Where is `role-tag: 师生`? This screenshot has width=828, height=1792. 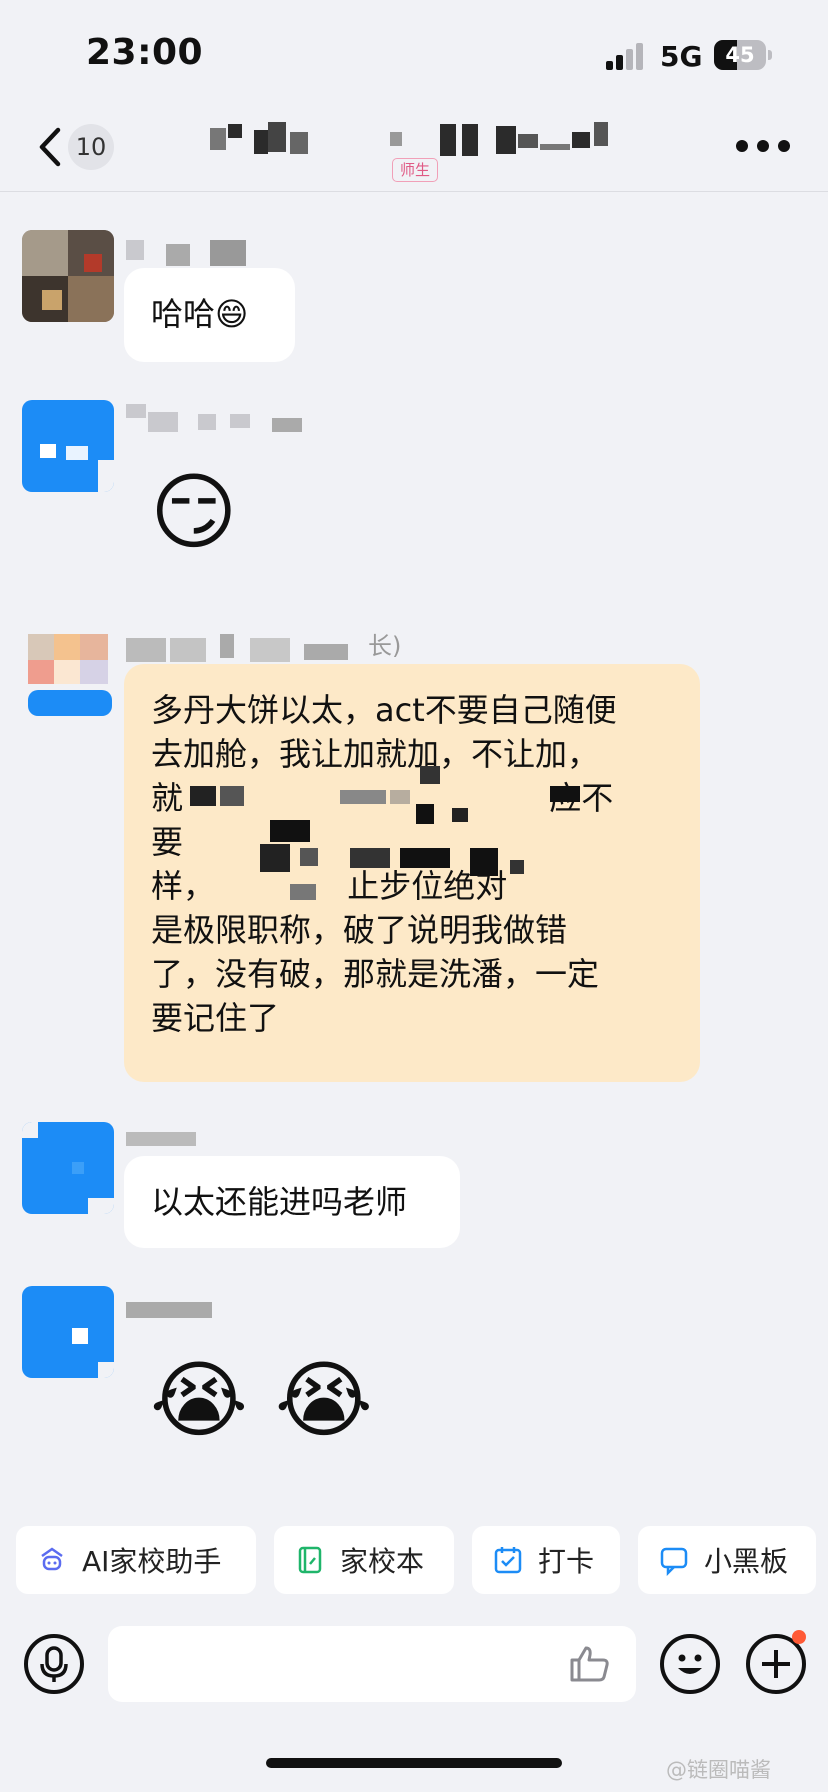
role-tag: 师生 is located at coordinates (415, 170).